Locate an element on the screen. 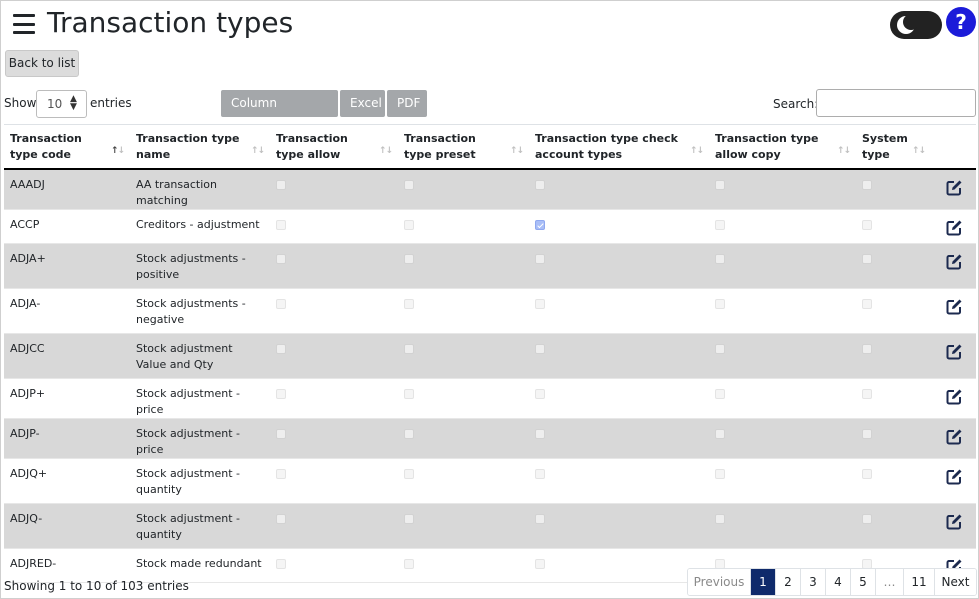 This screenshot has width=979, height=599. cell-transaction-name: Stock adjustment - price is located at coordinates (200, 398).